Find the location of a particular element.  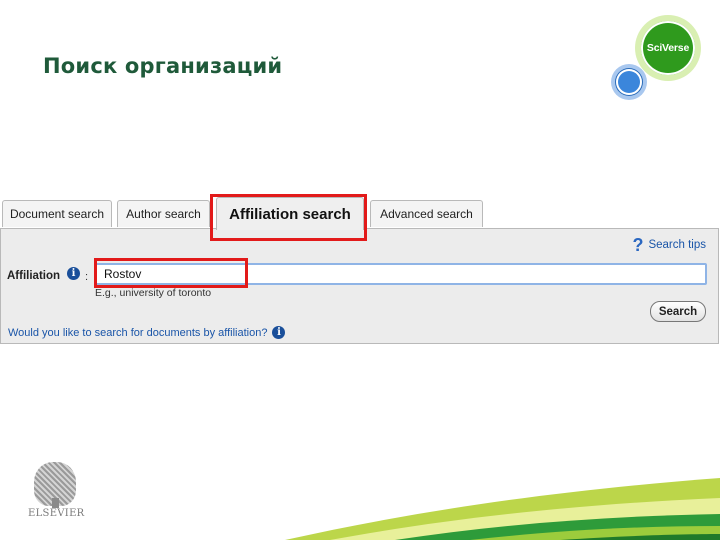

search-tips-link: ? Search tips is located at coordinates (669, 245).